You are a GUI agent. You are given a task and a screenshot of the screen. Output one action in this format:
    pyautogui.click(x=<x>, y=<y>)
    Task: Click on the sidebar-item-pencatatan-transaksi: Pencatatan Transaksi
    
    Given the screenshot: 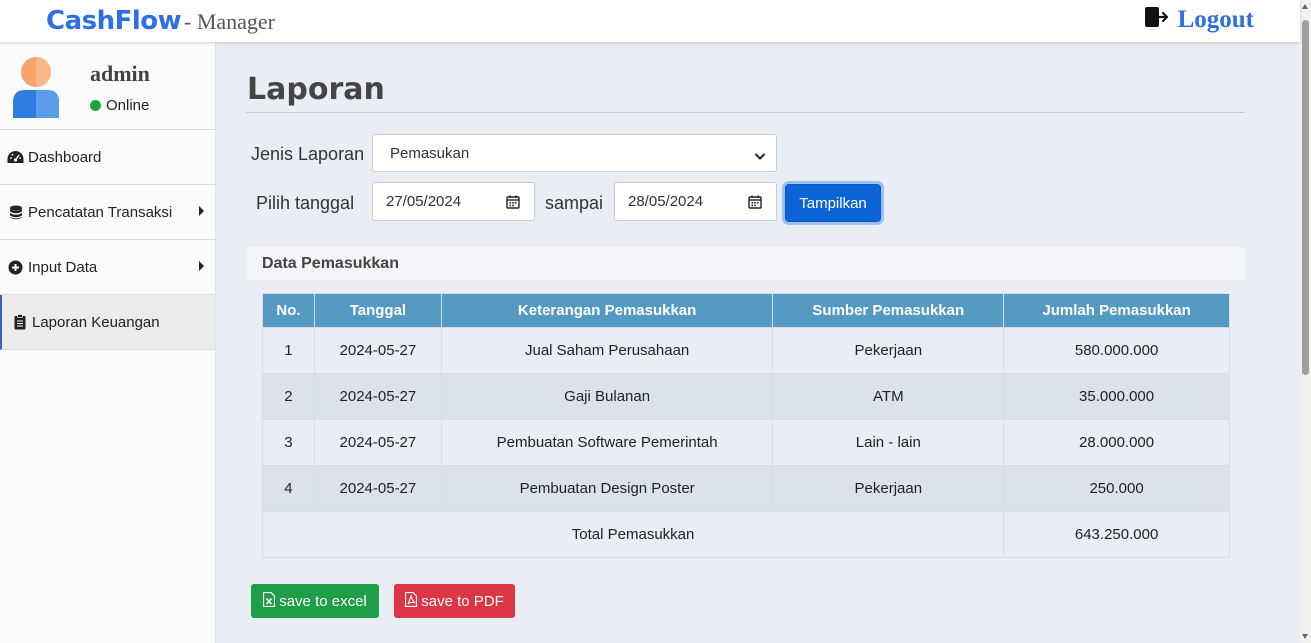 What is the action you would take?
    pyautogui.click(x=107, y=212)
    